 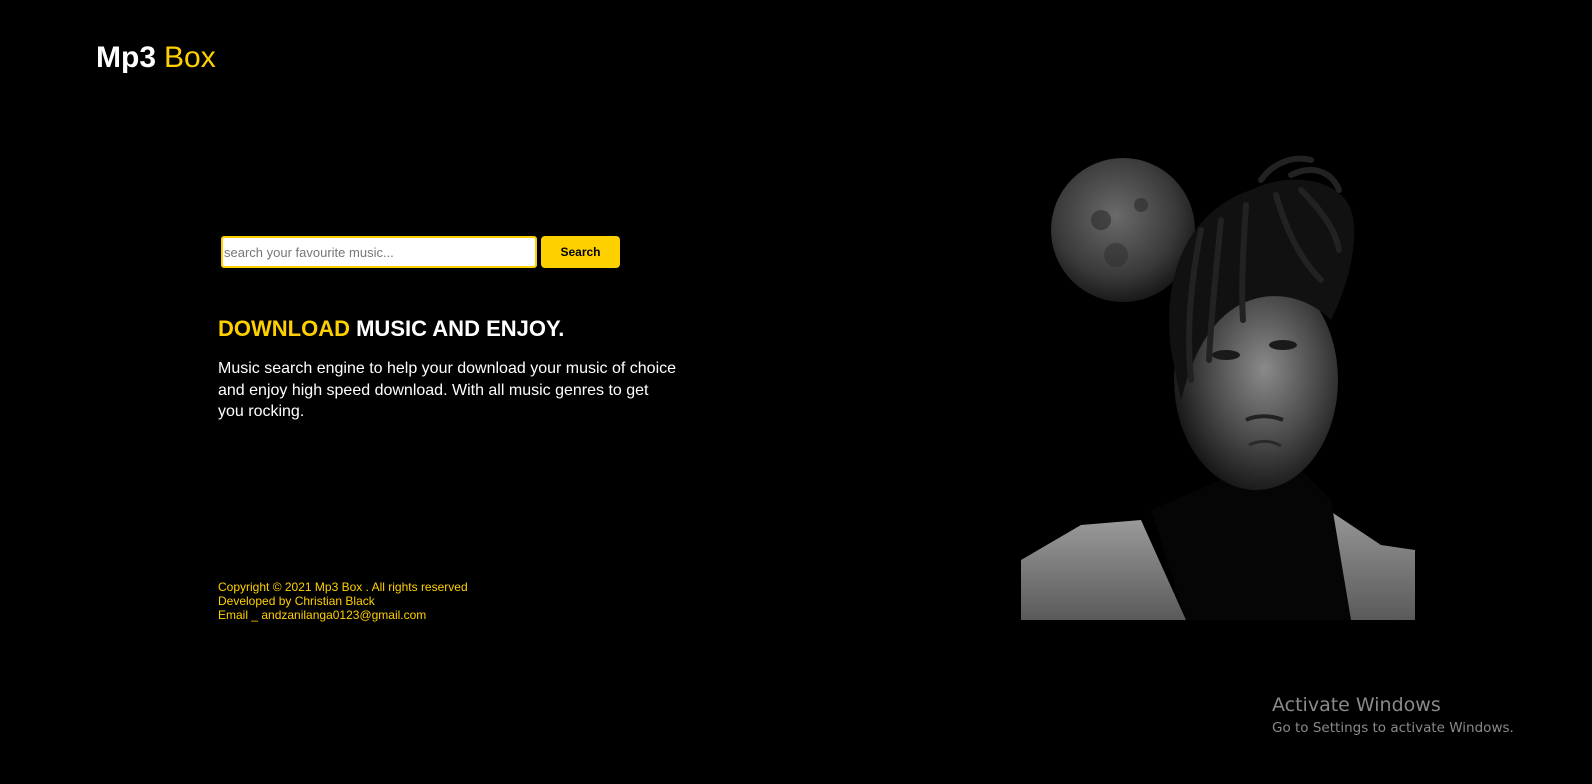 I want to click on headline-rest: MUSIC AND ENJOY., so click(x=460, y=328).